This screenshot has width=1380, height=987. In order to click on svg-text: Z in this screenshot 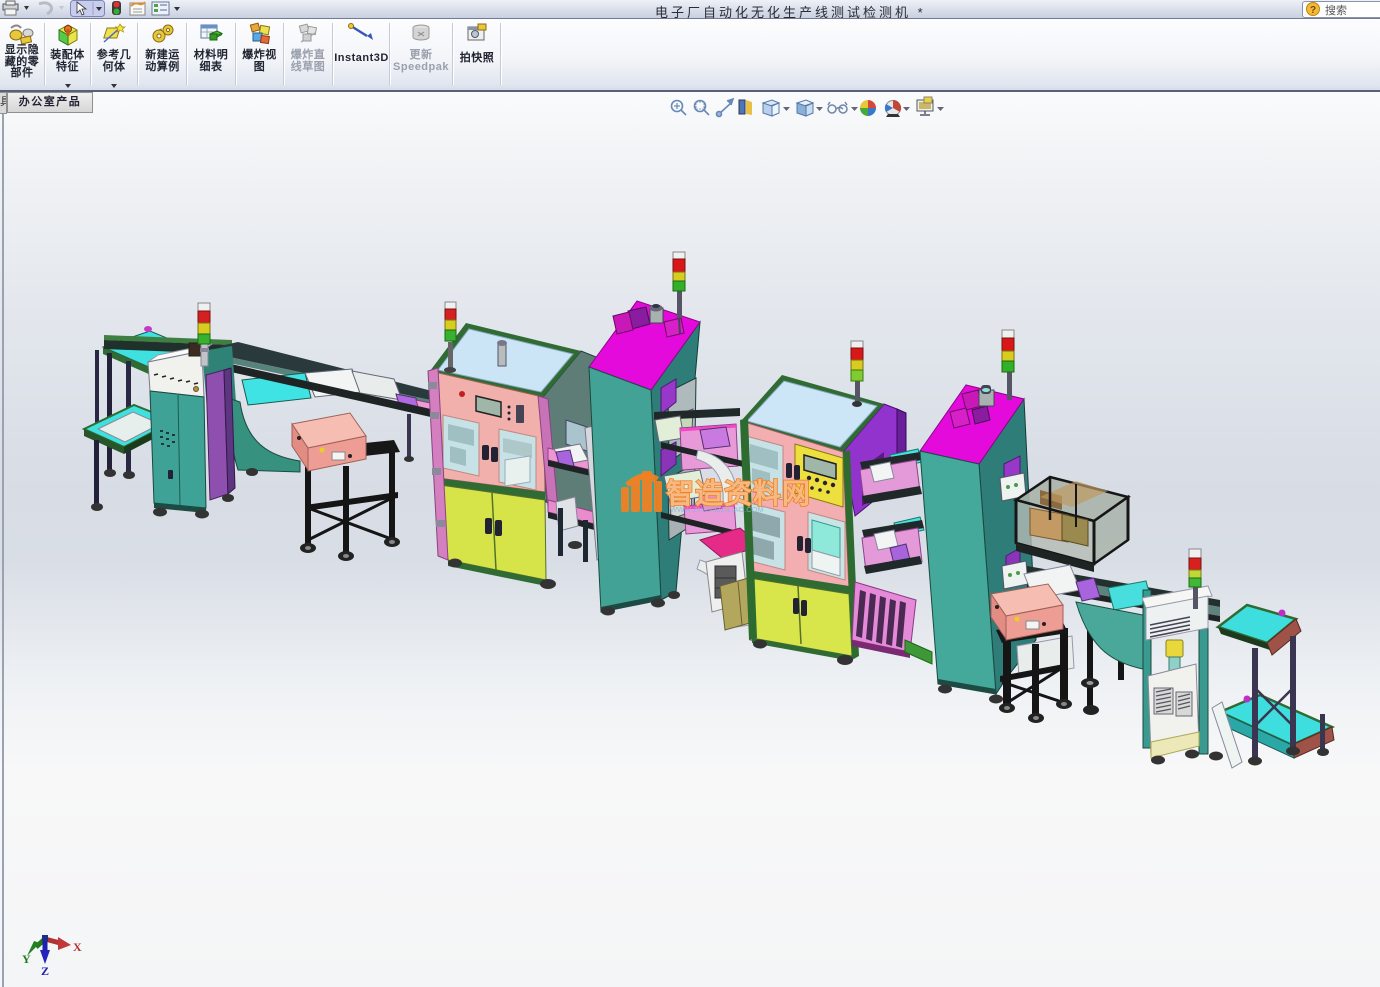, I will do `click(45, 971)`.